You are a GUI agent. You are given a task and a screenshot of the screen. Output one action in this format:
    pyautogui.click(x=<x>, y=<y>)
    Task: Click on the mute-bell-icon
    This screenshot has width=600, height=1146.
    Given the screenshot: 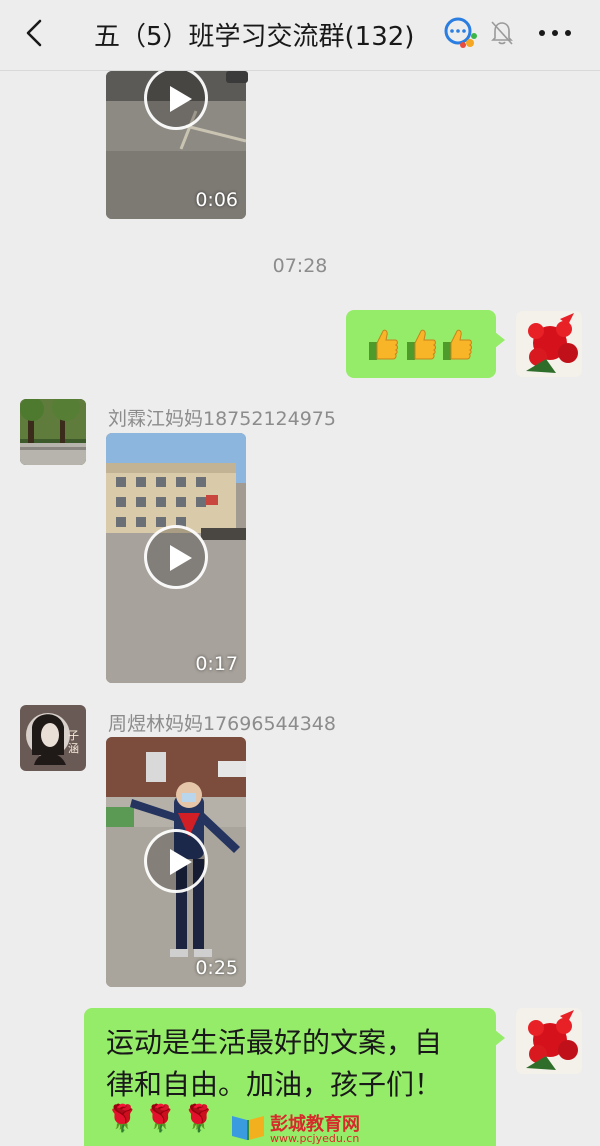 What is the action you would take?
    pyautogui.click(x=502, y=33)
    